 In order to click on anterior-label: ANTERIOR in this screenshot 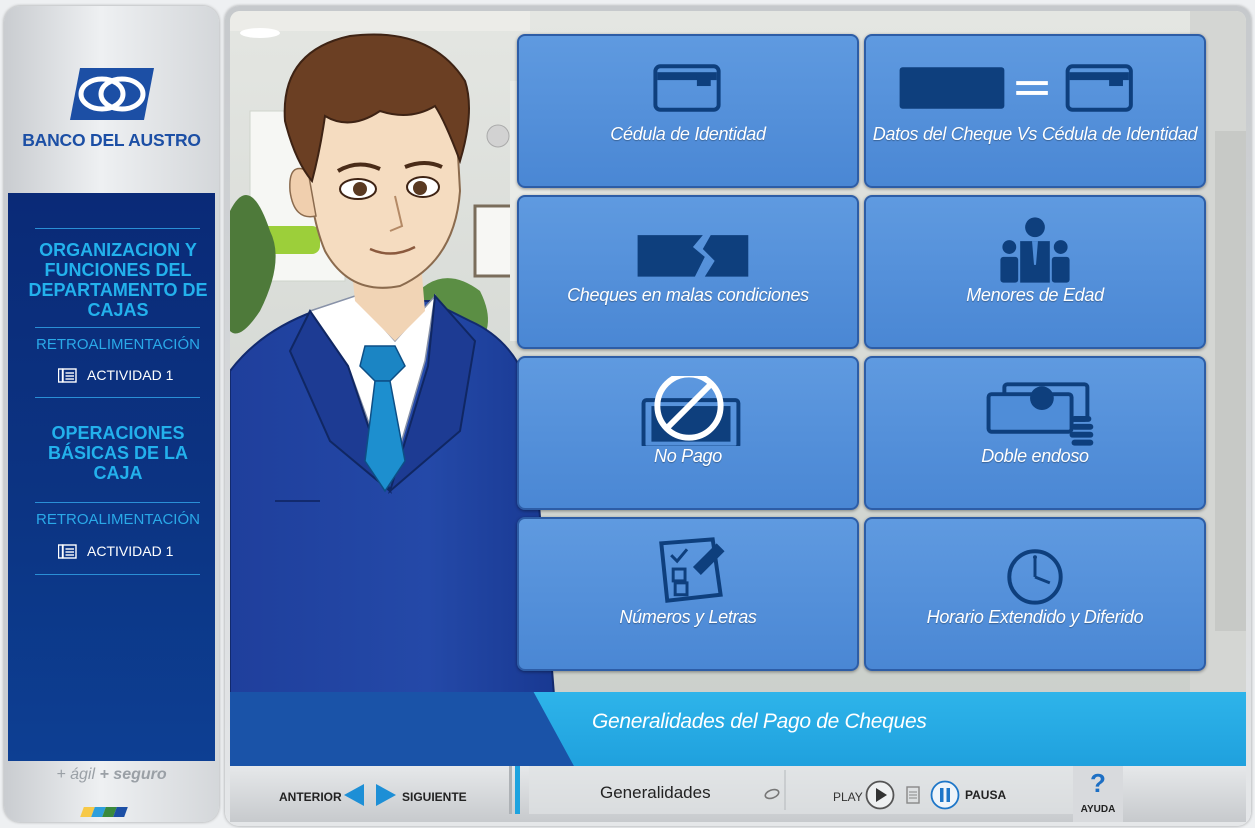, I will do `click(310, 797)`.